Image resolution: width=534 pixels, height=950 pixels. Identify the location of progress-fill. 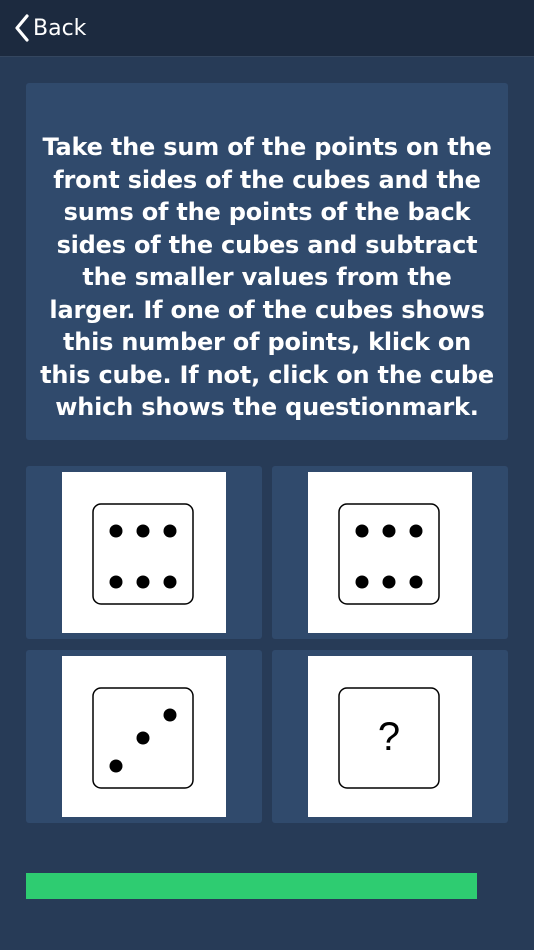
(251, 886).